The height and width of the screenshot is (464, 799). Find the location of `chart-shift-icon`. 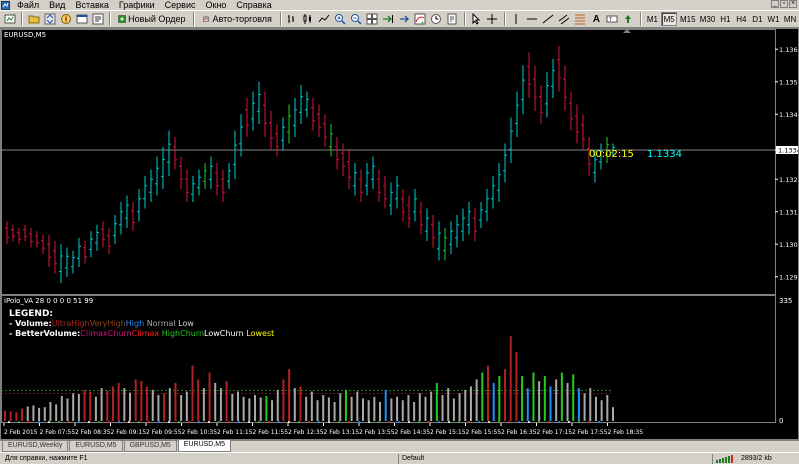

chart-shift-icon is located at coordinates (388, 19).